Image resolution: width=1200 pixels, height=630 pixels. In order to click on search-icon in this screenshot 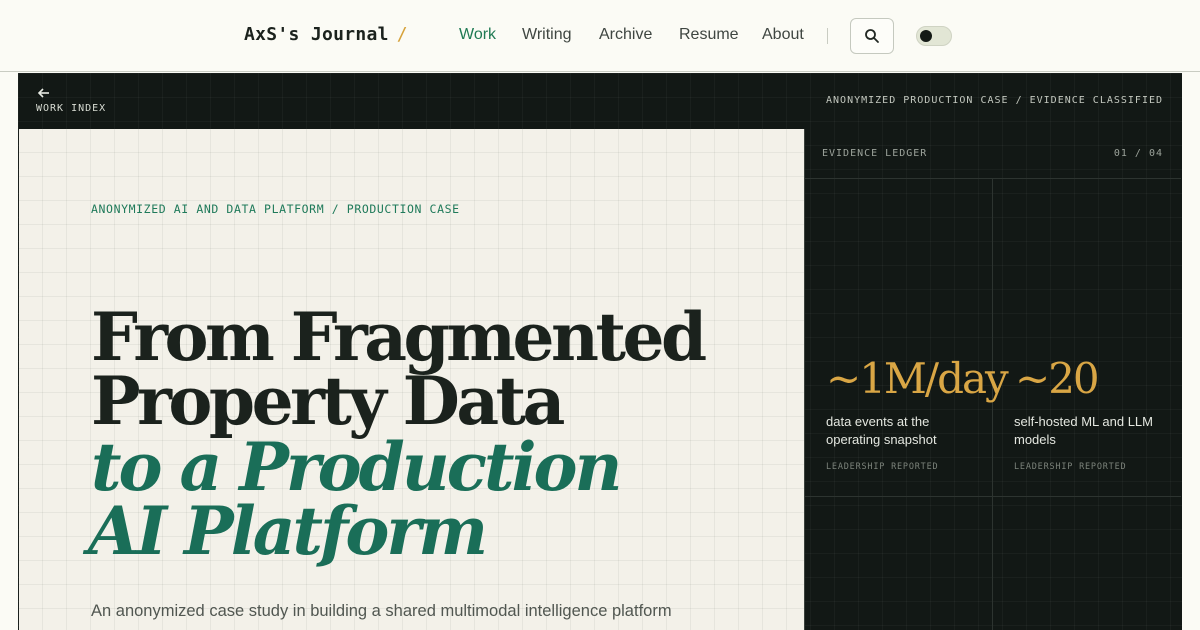, I will do `click(872, 36)`.